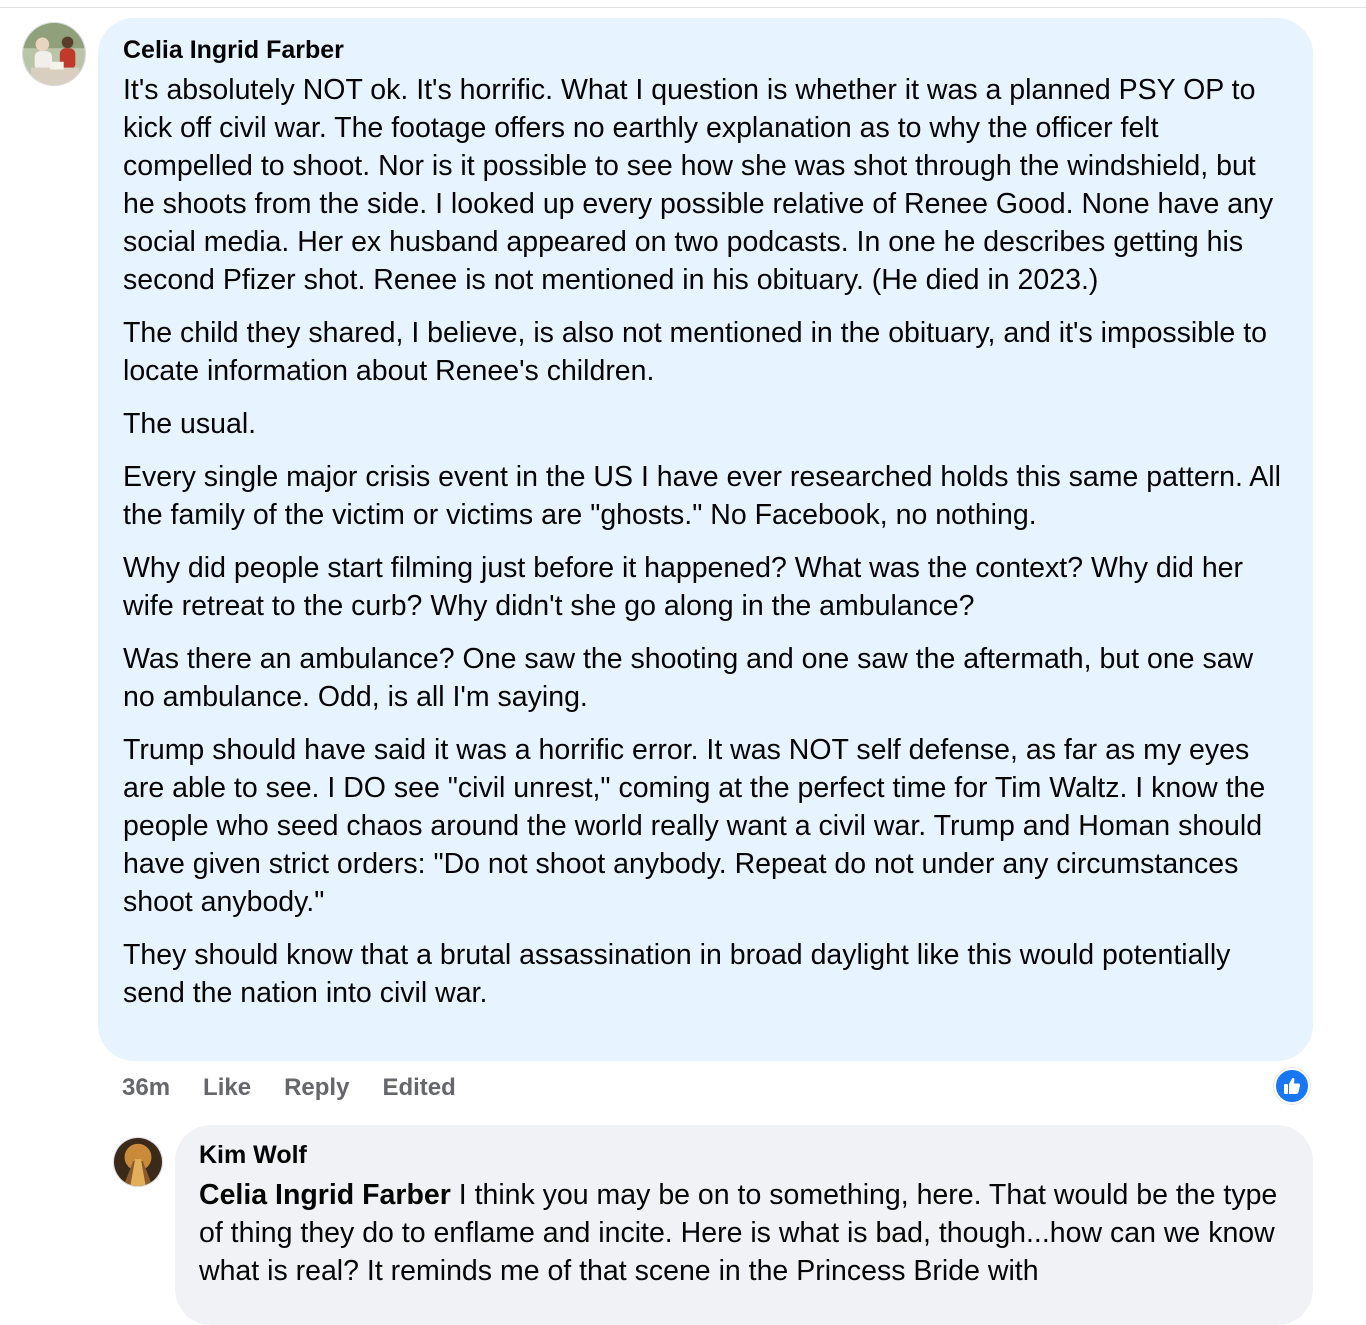 This screenshot has width=1366, height=1325. I want to click on comment-actions: 36m Like Reply Edited, so click(289, 1088).